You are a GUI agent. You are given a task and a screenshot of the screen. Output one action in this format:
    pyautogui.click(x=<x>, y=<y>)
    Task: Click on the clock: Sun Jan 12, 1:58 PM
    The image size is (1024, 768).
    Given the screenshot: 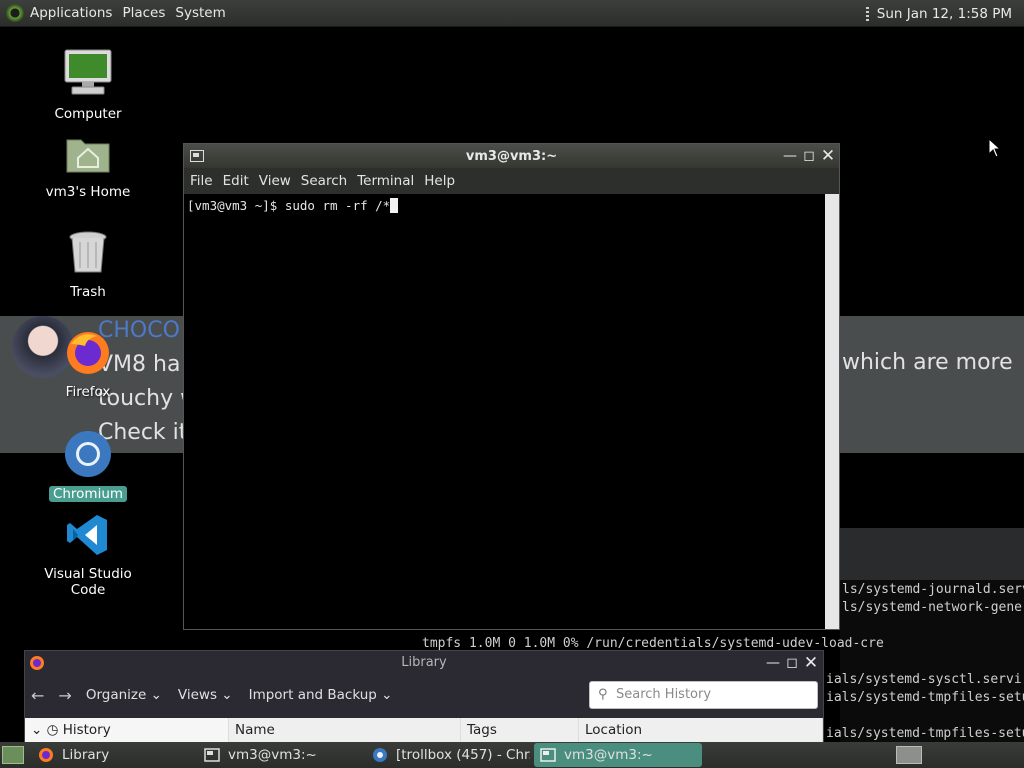 What is the action you would take?
    pyautogui.click(x=944, y=14)
    